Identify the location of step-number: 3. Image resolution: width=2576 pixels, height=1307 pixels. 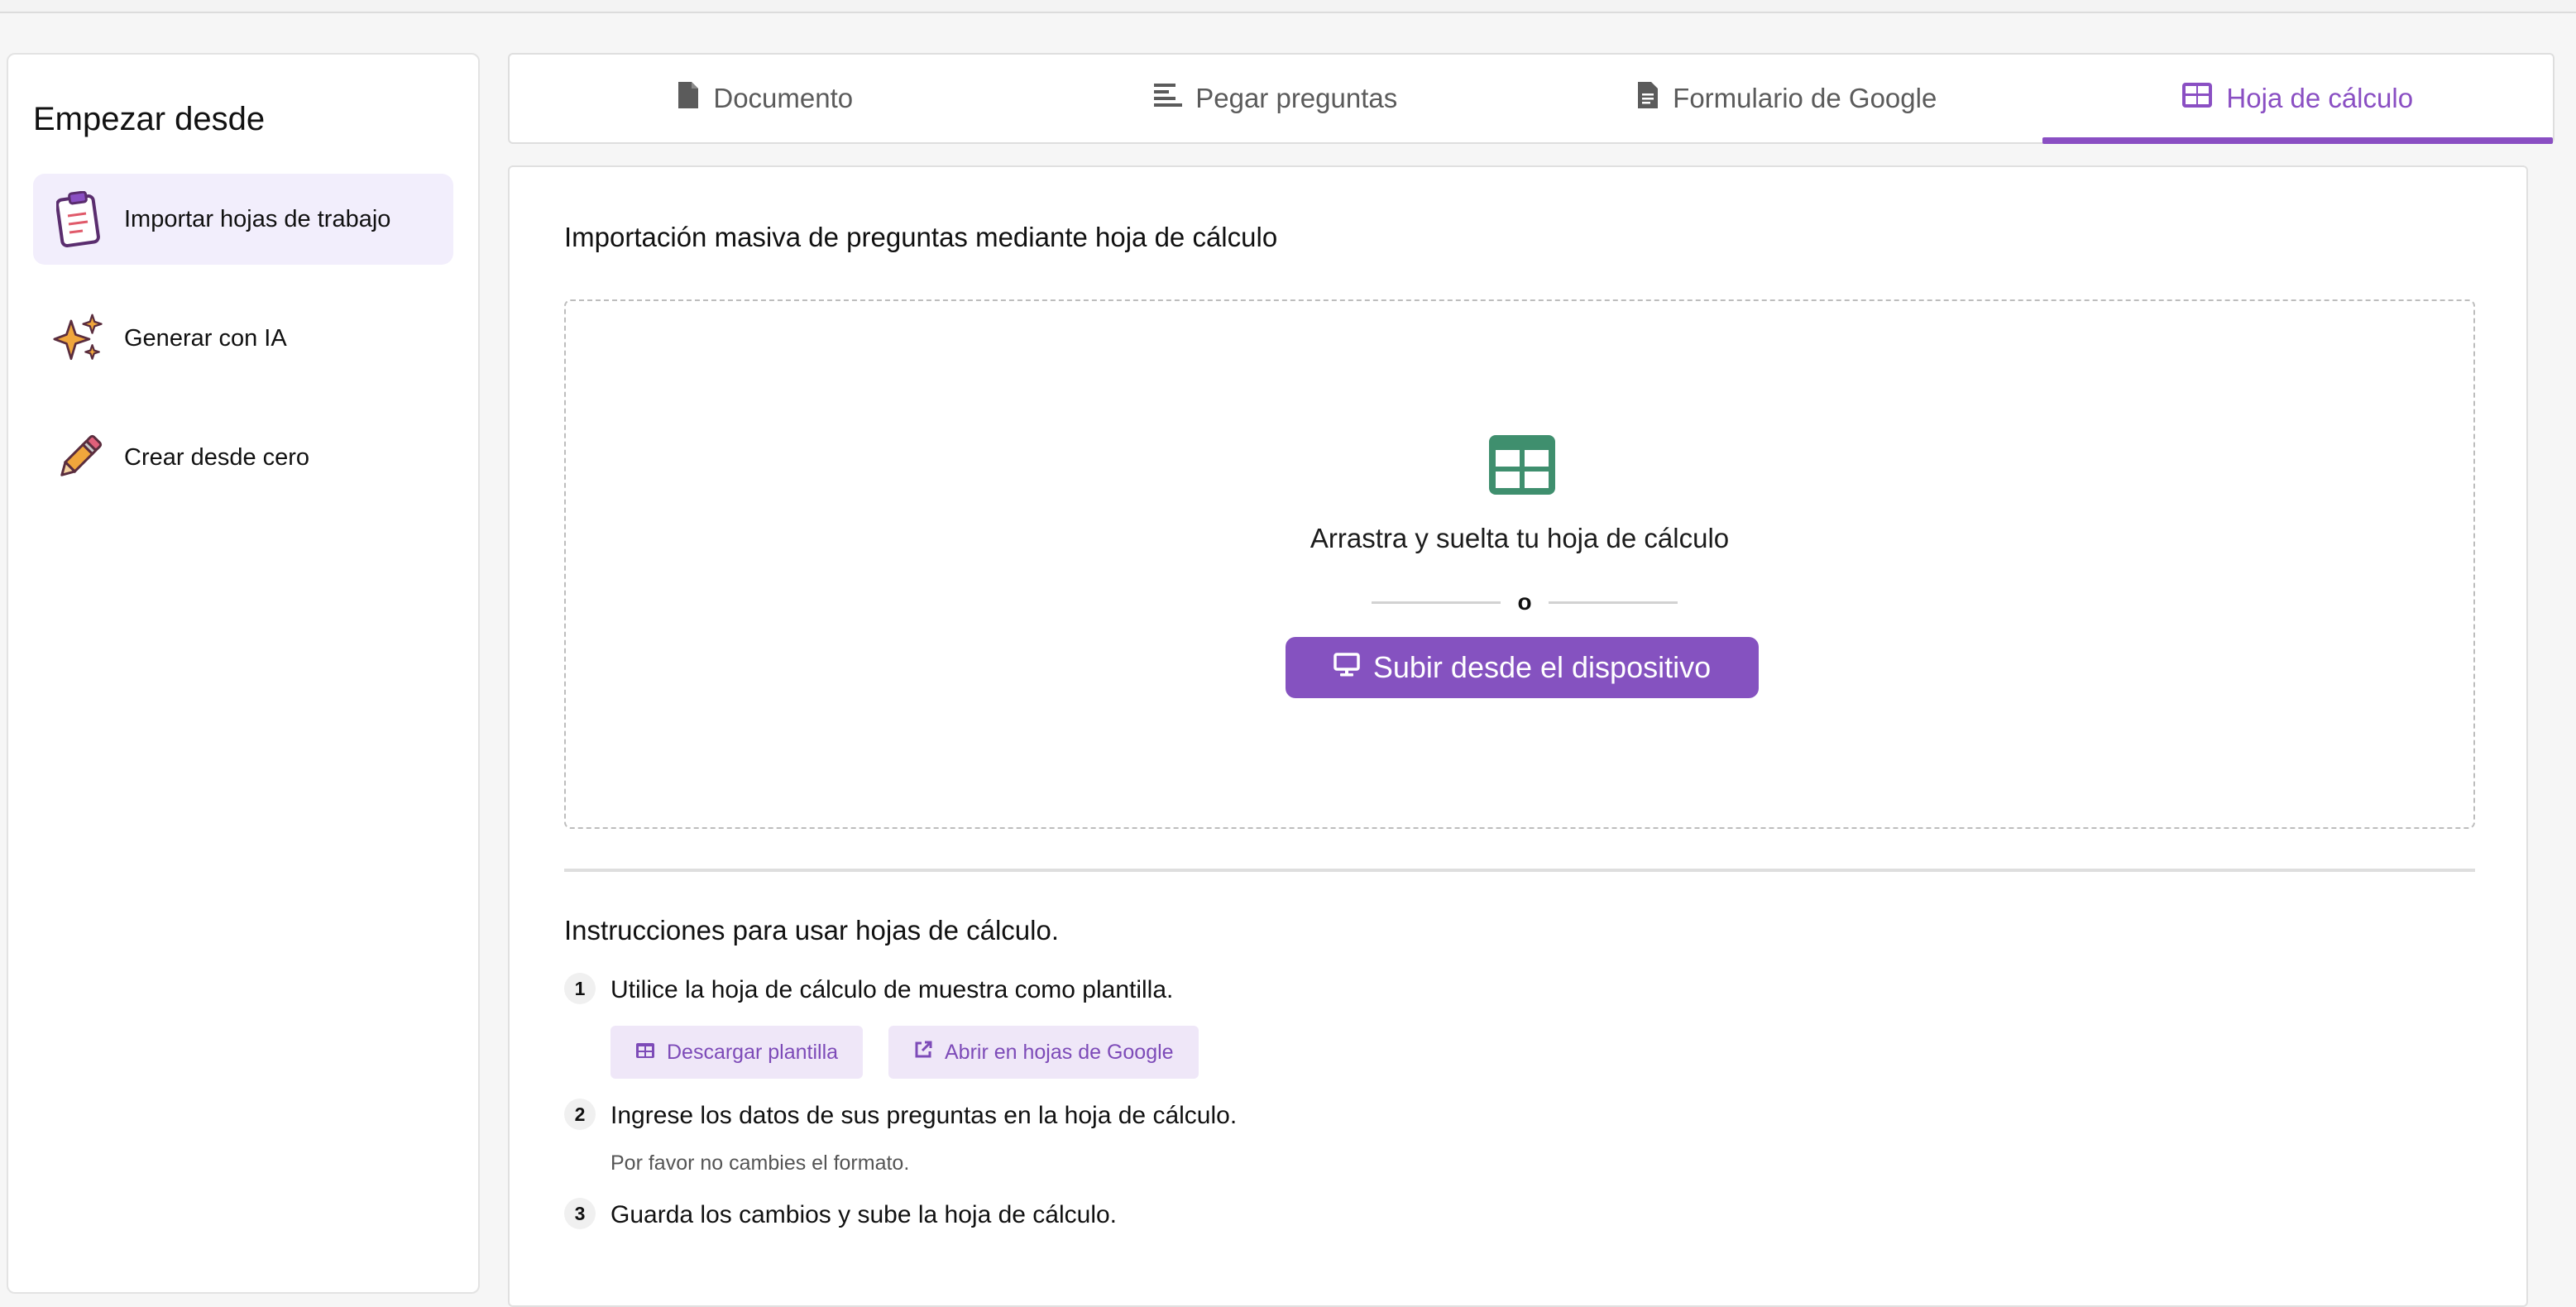
(580, 1213).